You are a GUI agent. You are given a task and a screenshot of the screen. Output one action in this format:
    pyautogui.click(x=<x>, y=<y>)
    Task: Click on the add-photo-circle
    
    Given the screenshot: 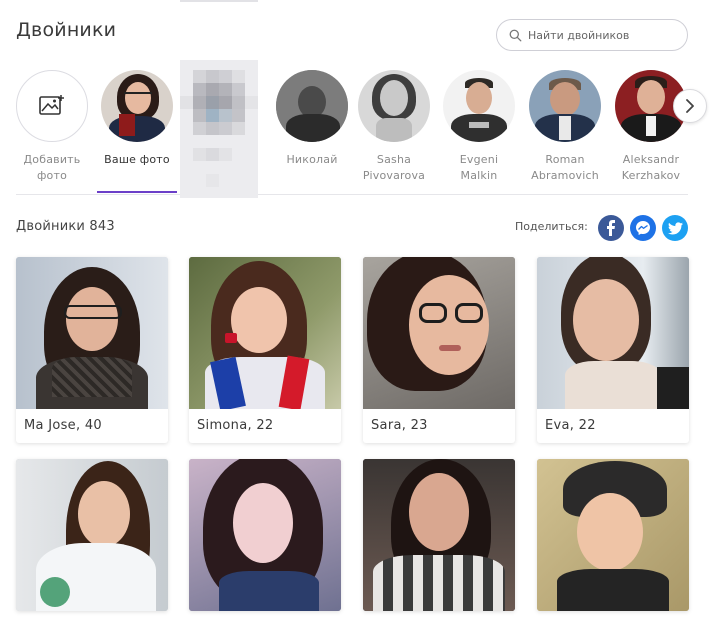 What is the action you would take?
    pyautogui.click(x=52, y=106)
    